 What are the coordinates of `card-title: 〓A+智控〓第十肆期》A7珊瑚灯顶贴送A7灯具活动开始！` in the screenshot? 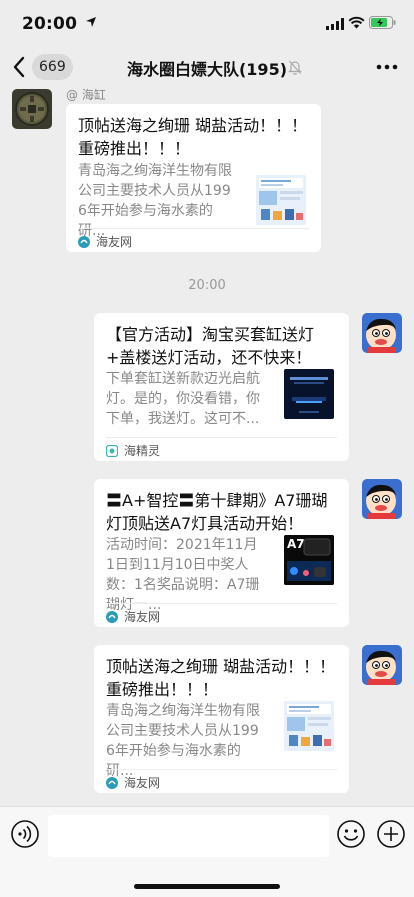 It's located at (217, 512).